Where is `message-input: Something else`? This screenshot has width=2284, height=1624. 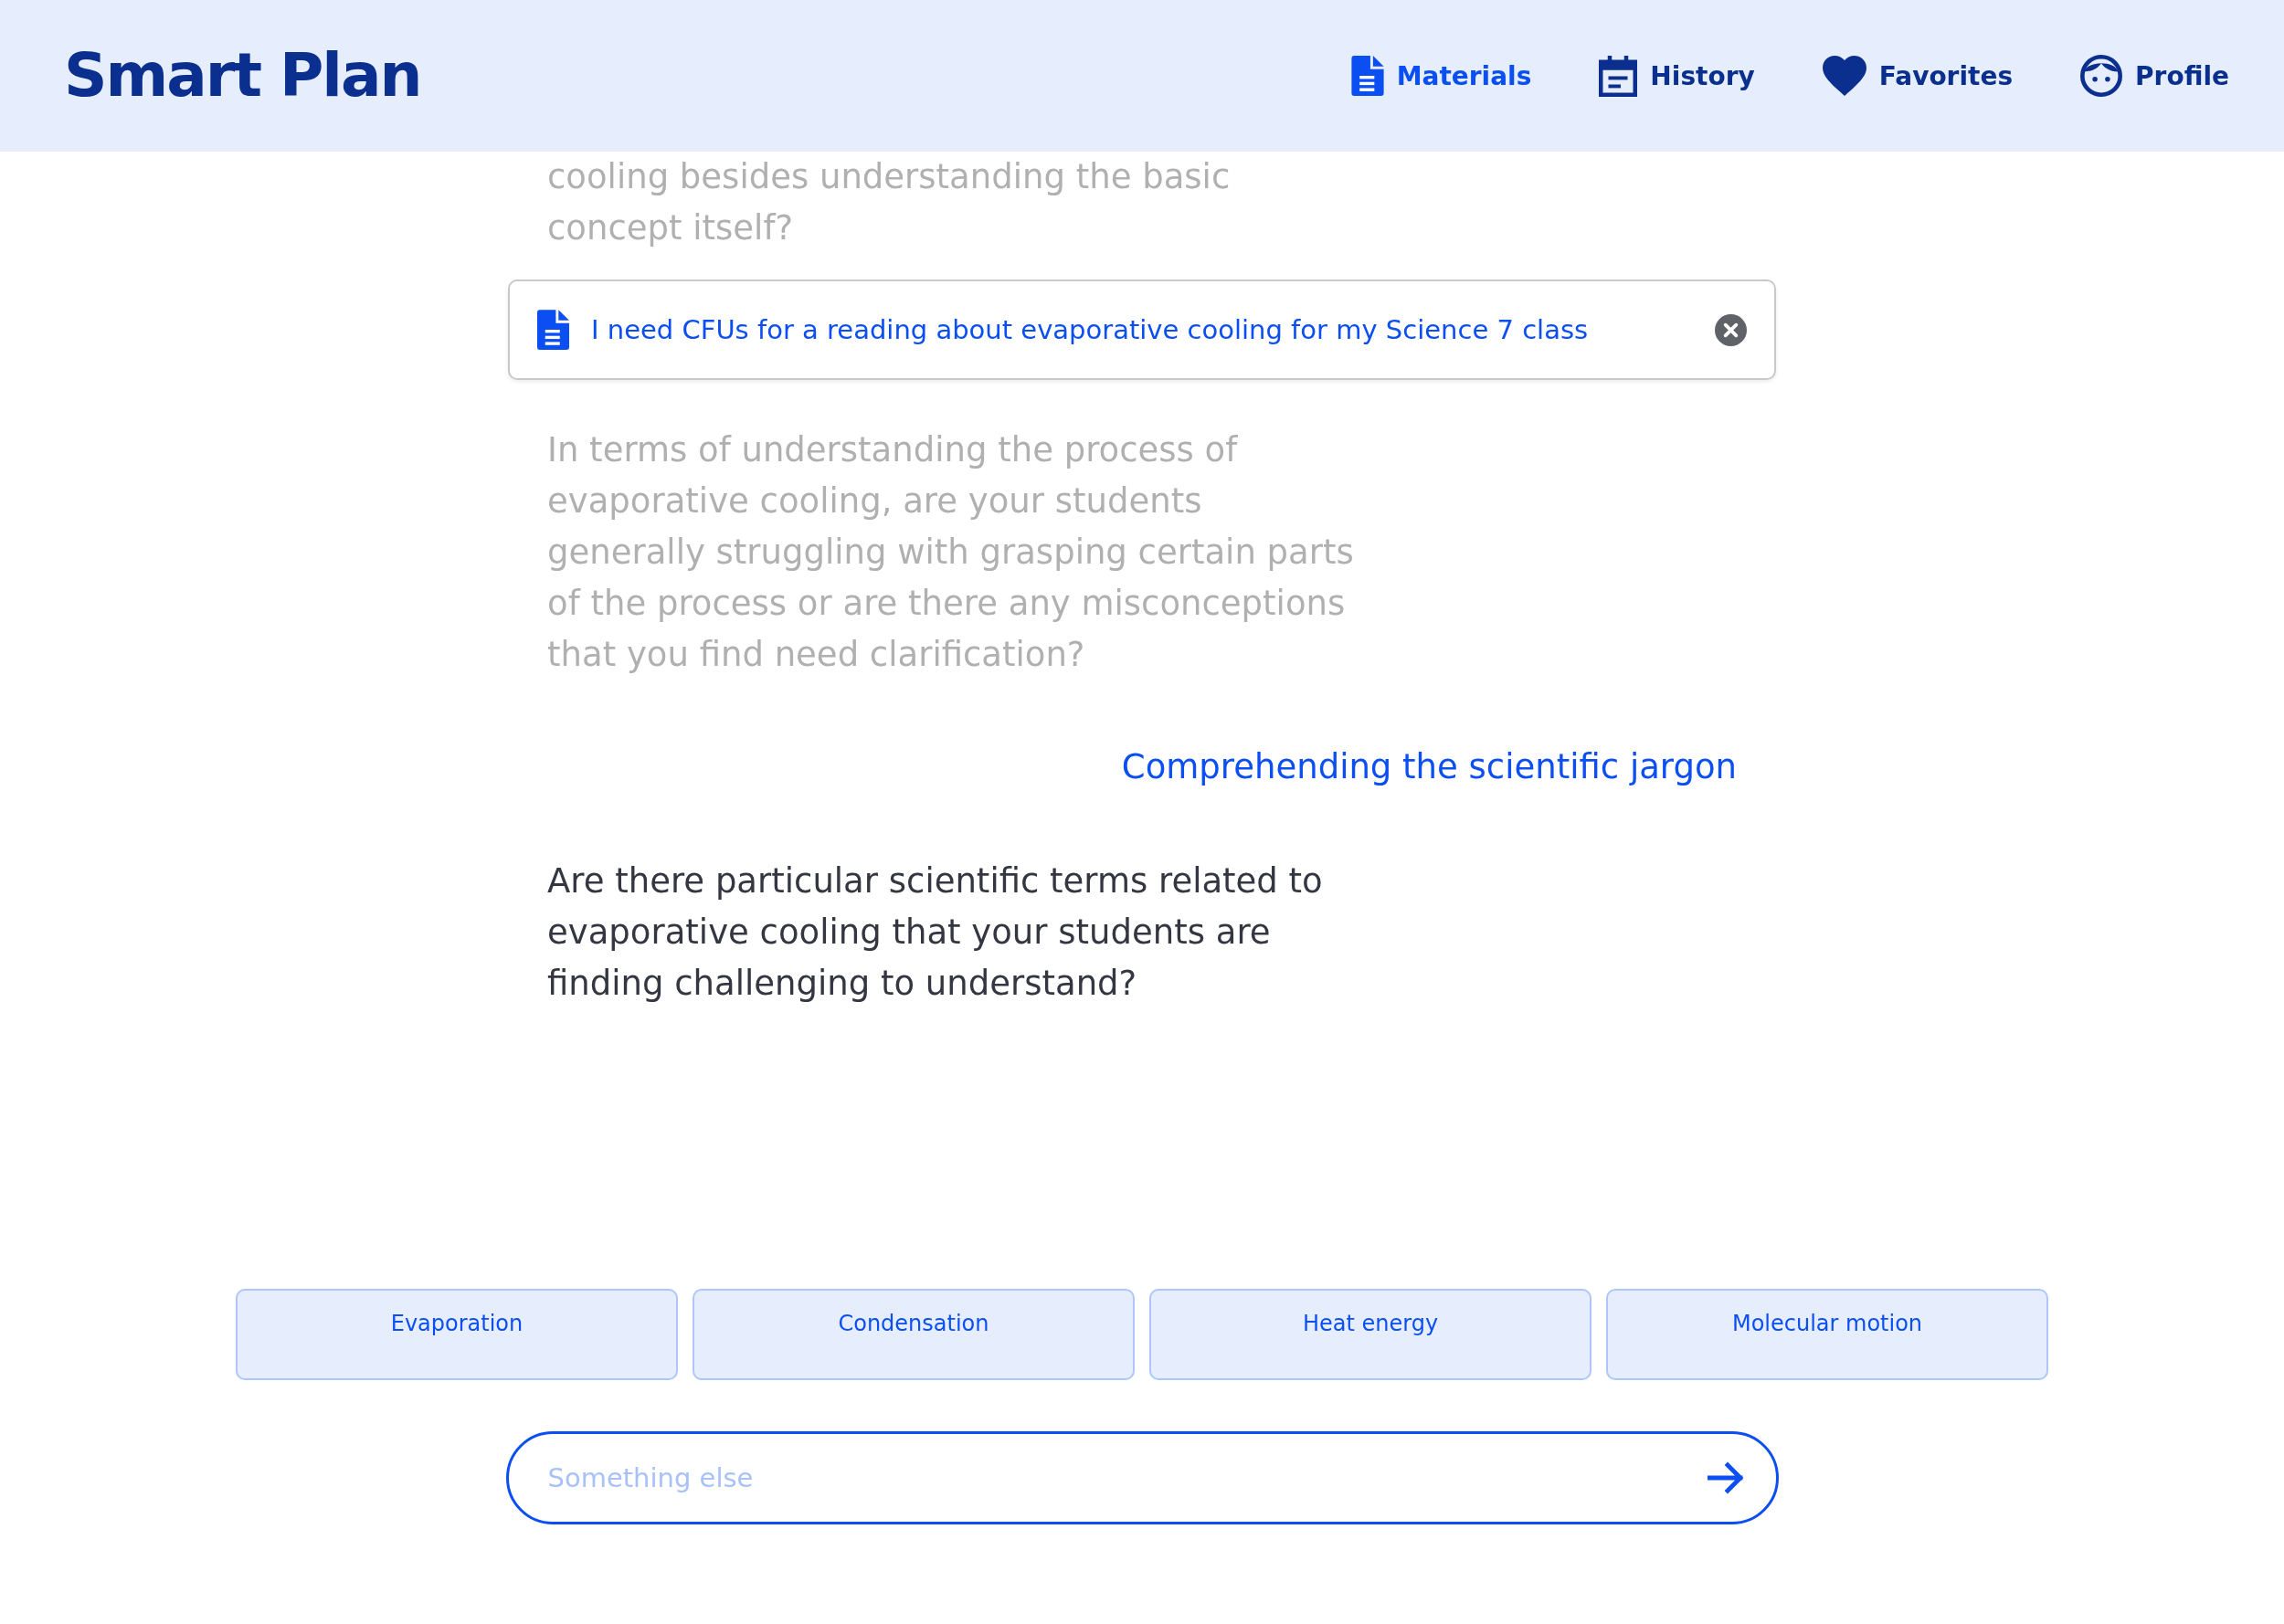 message-input: Something else is located at coordinates (1142, 1478).